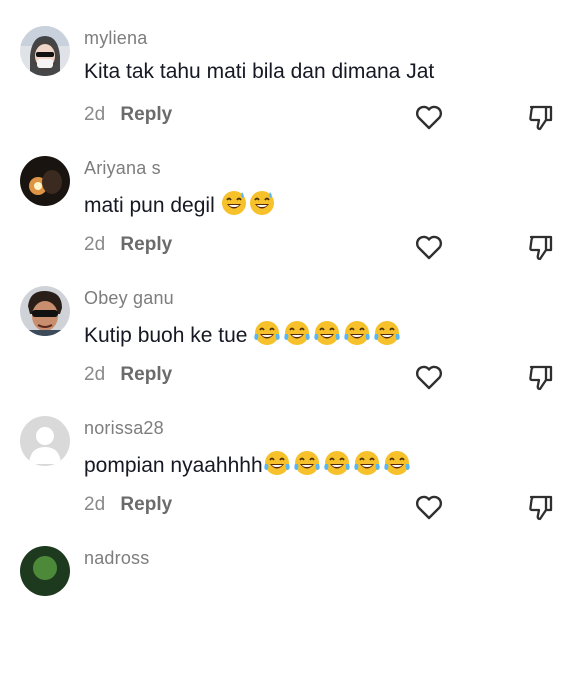 This screenshot has height=676, width=576. What do you see at coordinates (166, 335) in the screenshot?
I see `comment-text-content: Kutip buoh ke tue` at bounding box center [166, 335].